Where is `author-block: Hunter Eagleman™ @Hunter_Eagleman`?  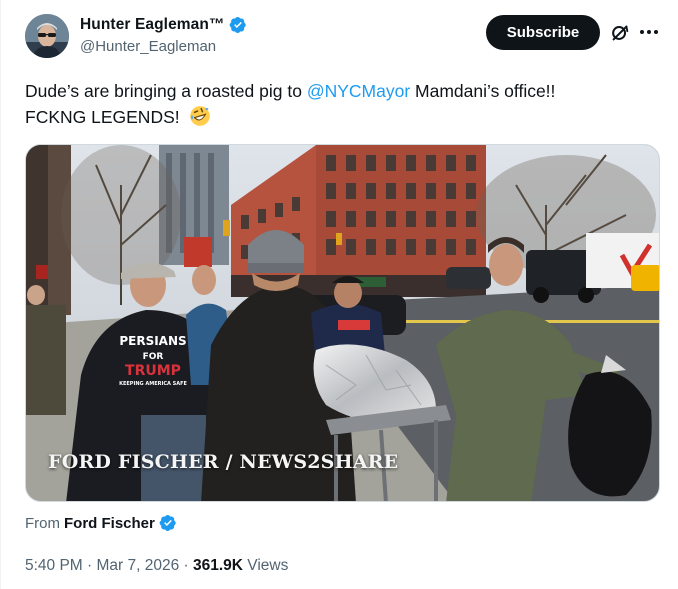 author-block: Hunter Eagleman™ @Hunter_Eagleman is located at coordinates (163, 35).